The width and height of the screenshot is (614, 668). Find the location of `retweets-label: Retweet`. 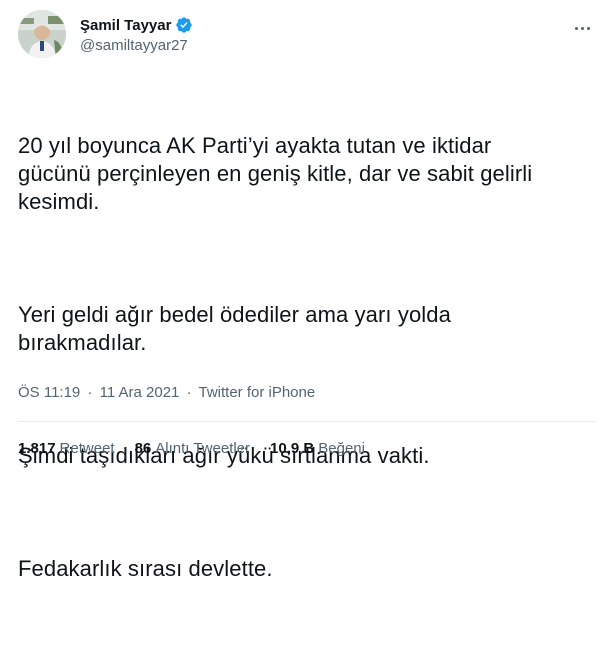

retweets-label: Retweet is located at coordinates (87, 448).